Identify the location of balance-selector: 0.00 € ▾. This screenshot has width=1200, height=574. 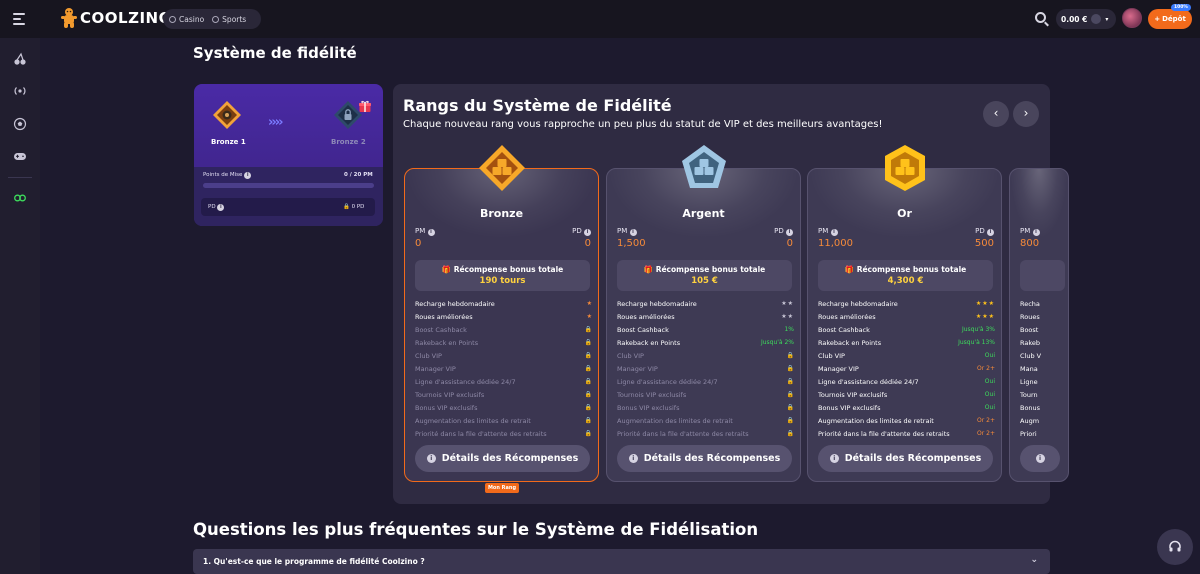
(1086, 19).